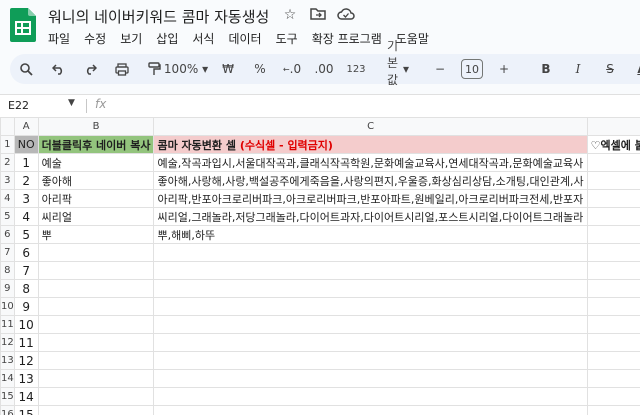 This screenshot has height=415, width=640. What do you see at coordinates (290, 15) in the screenshot?
I see `star-icon: ☆` at bounding box center [290, 15].